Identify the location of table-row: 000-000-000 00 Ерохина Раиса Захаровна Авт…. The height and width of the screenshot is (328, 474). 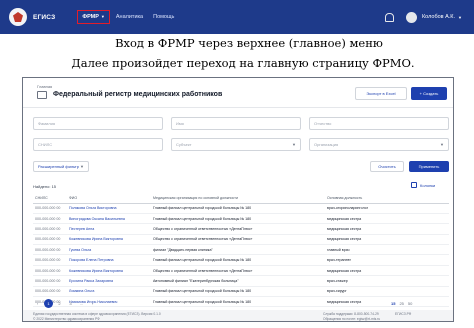
(241, 281).